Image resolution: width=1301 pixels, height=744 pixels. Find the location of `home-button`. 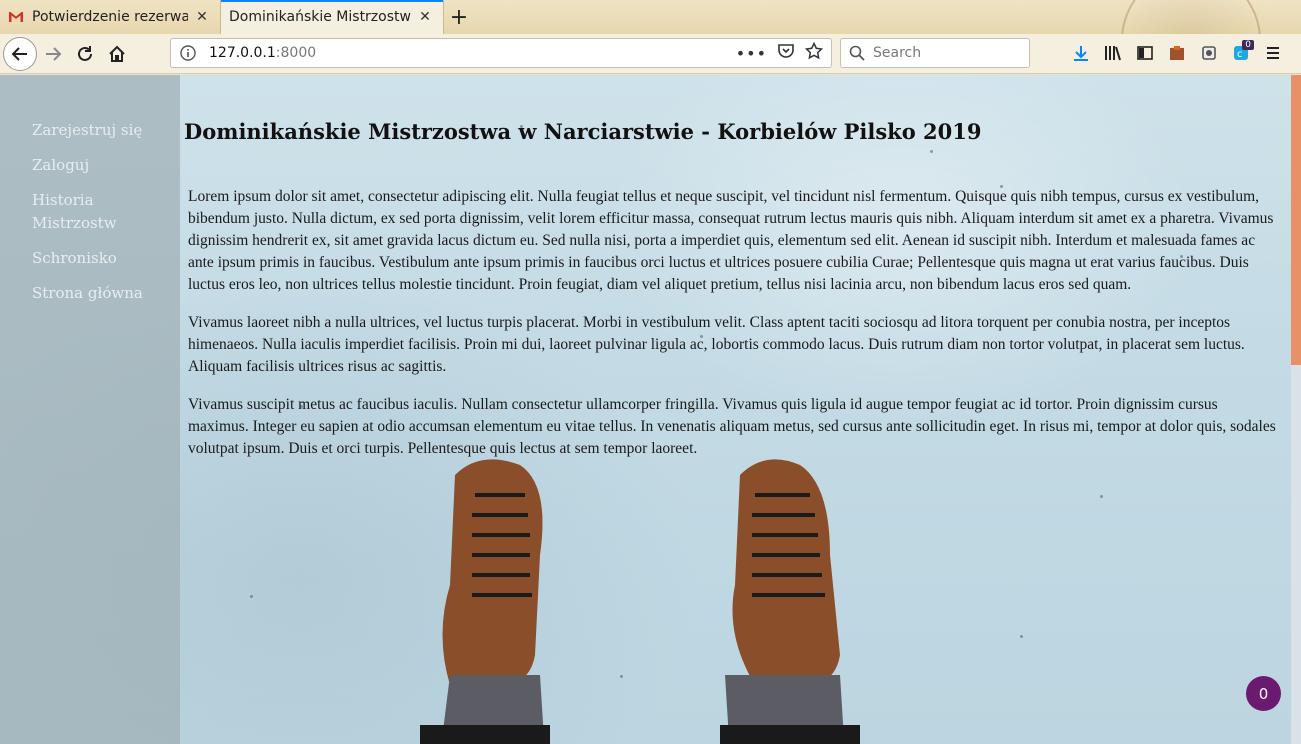

home-button is located at coordinates (117, 54).